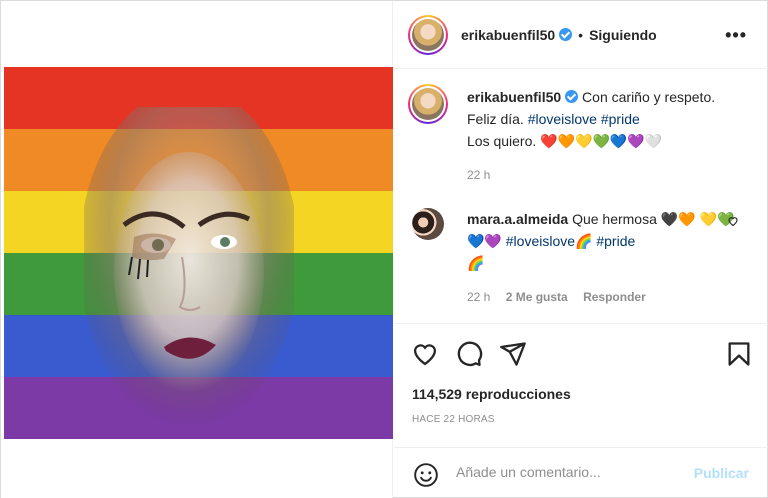 Image resolution: width=768 pixels, height=498 pixels. What do you see at coordinates (736, 35) in the screenshot?
I see `more-options-icon: •••` at bounding box center [736, 35].